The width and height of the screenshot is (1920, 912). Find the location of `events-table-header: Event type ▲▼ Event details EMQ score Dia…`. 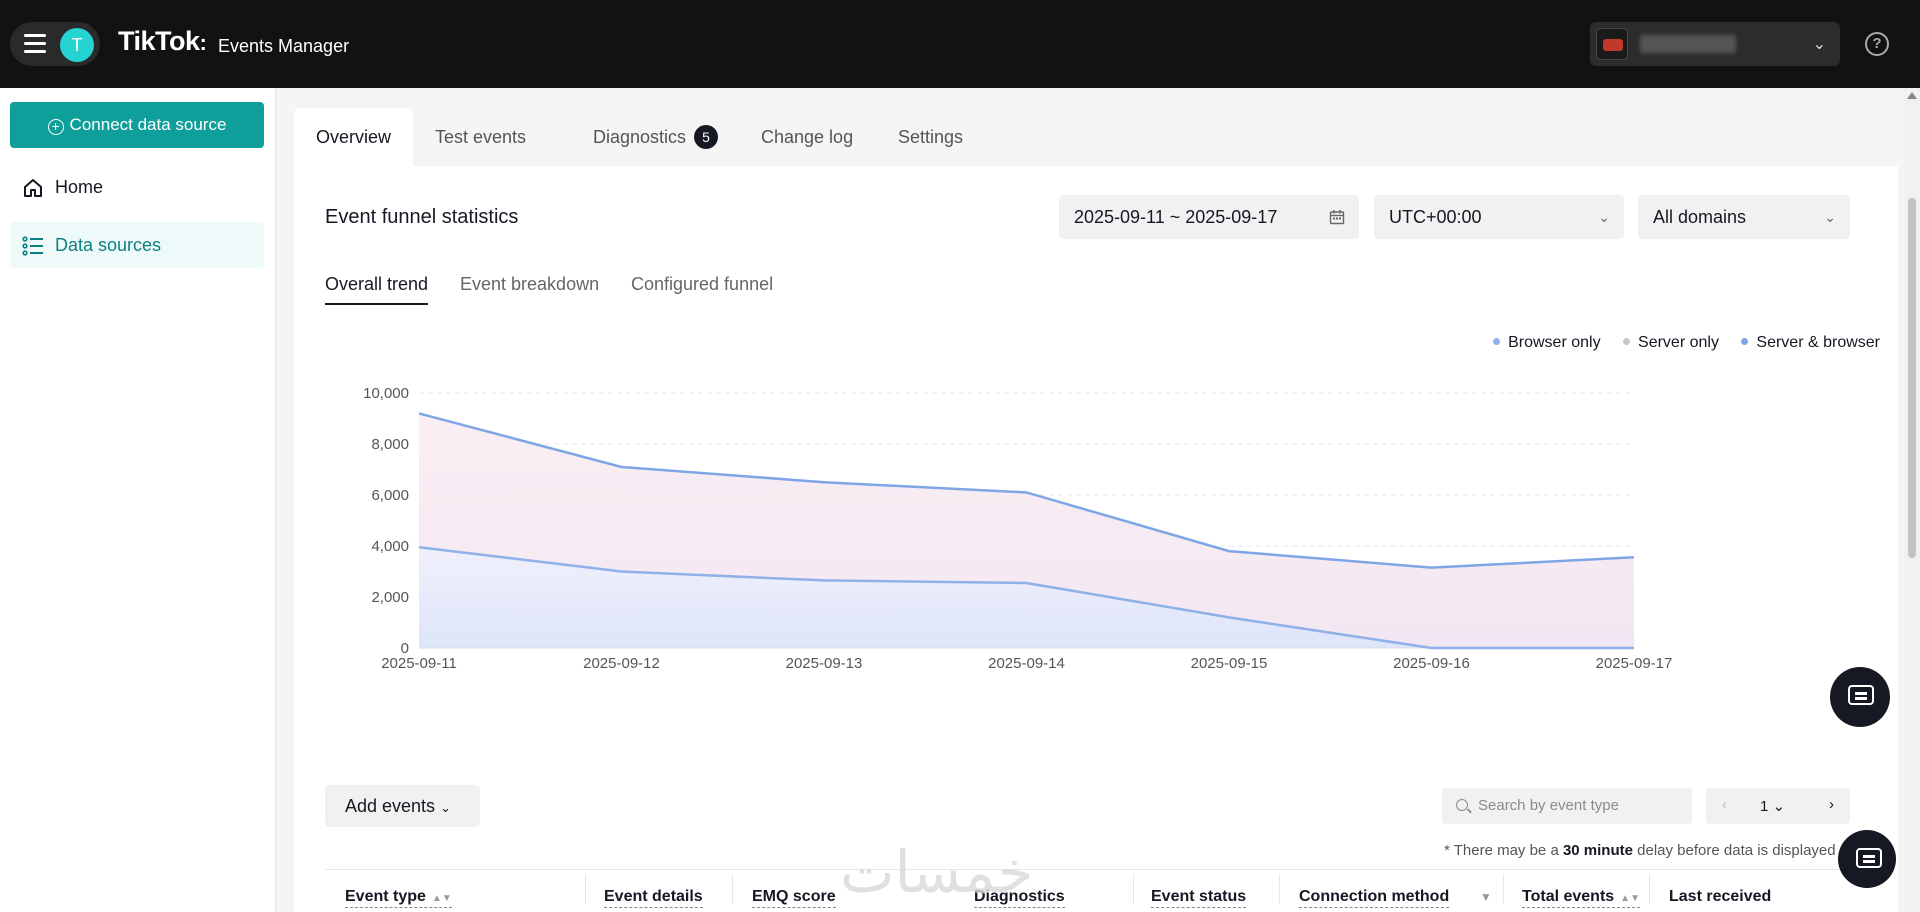

events-table-header: Event type ▲▼ Event details EMQ score Dia… is located at coordinates (1087, 890).